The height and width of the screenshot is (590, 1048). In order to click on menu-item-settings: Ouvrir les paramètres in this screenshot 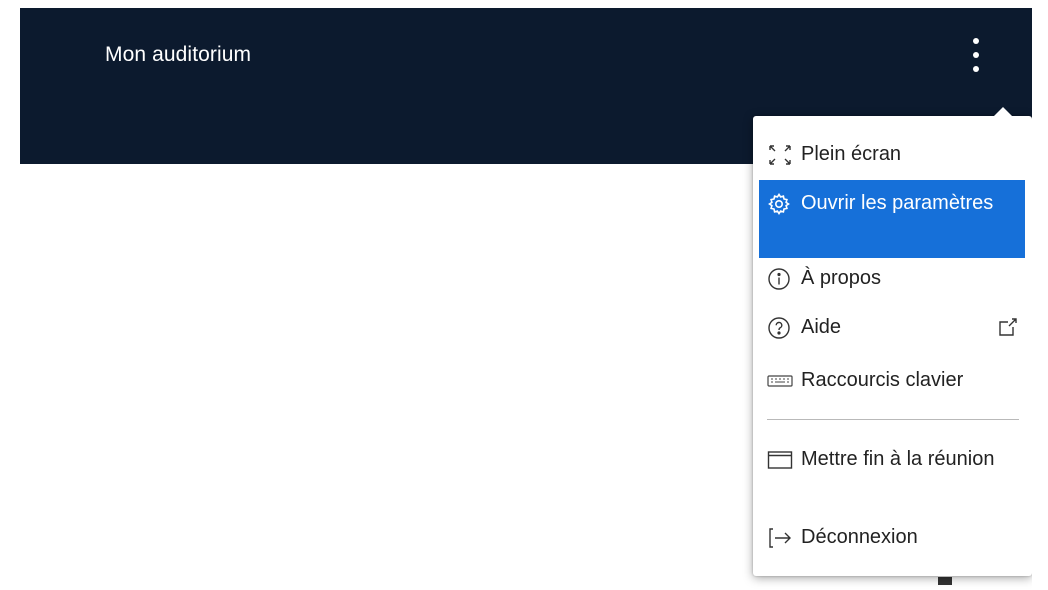, I will do `click(892, 219)`.